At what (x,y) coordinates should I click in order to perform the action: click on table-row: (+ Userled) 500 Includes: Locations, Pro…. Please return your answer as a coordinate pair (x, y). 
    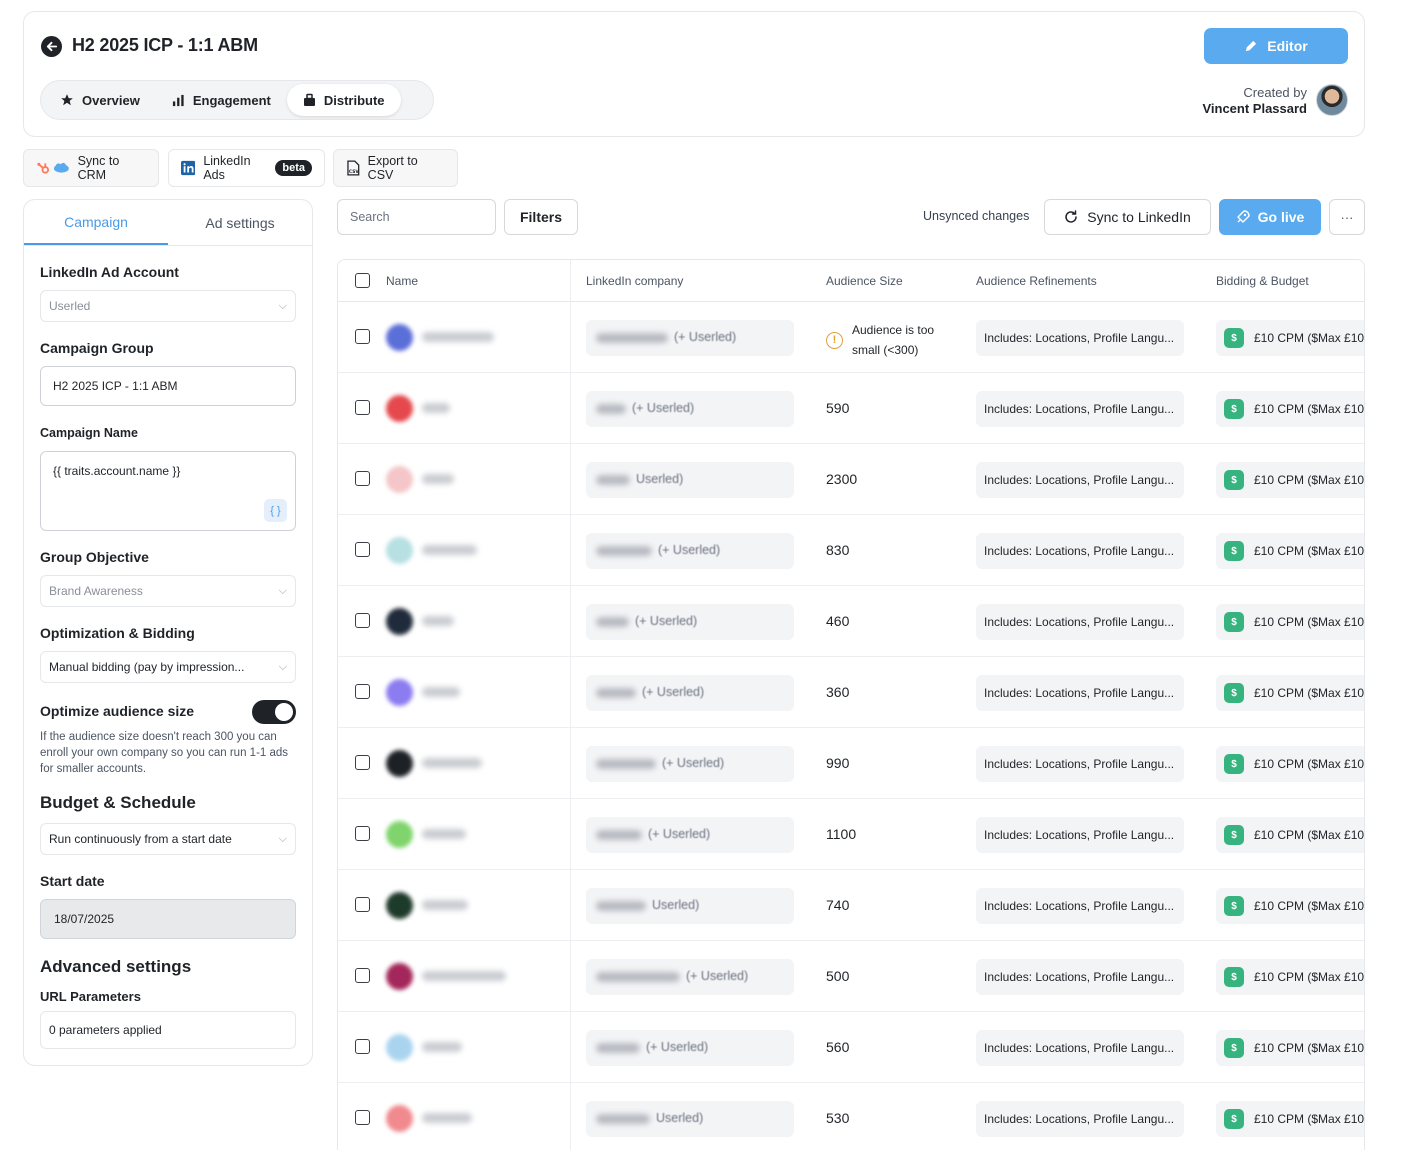
    Looking at the image, I should click on (851, 976).